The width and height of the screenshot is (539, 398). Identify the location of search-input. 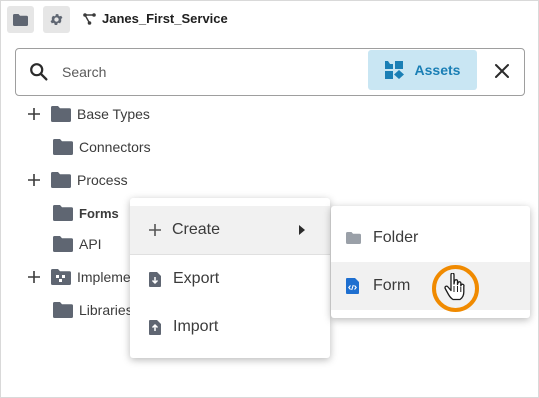
(212, 72).